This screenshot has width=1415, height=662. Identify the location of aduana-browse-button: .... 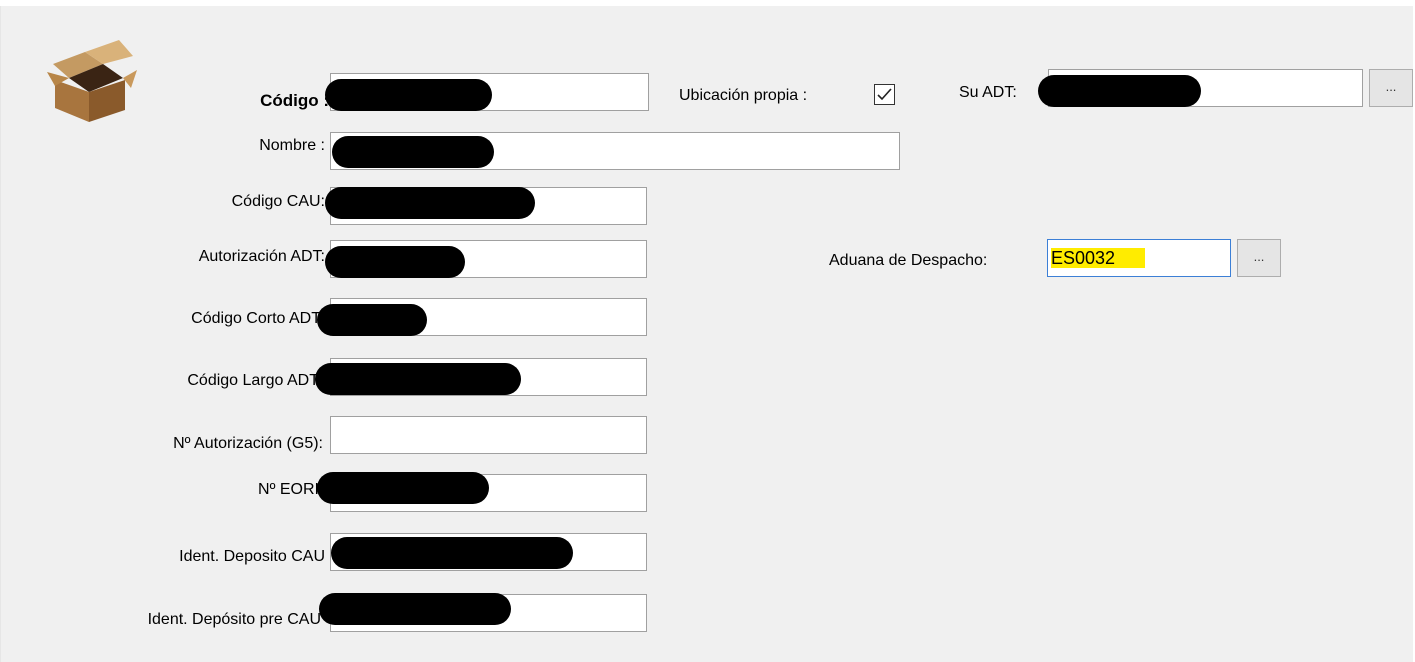
(1259, 258).